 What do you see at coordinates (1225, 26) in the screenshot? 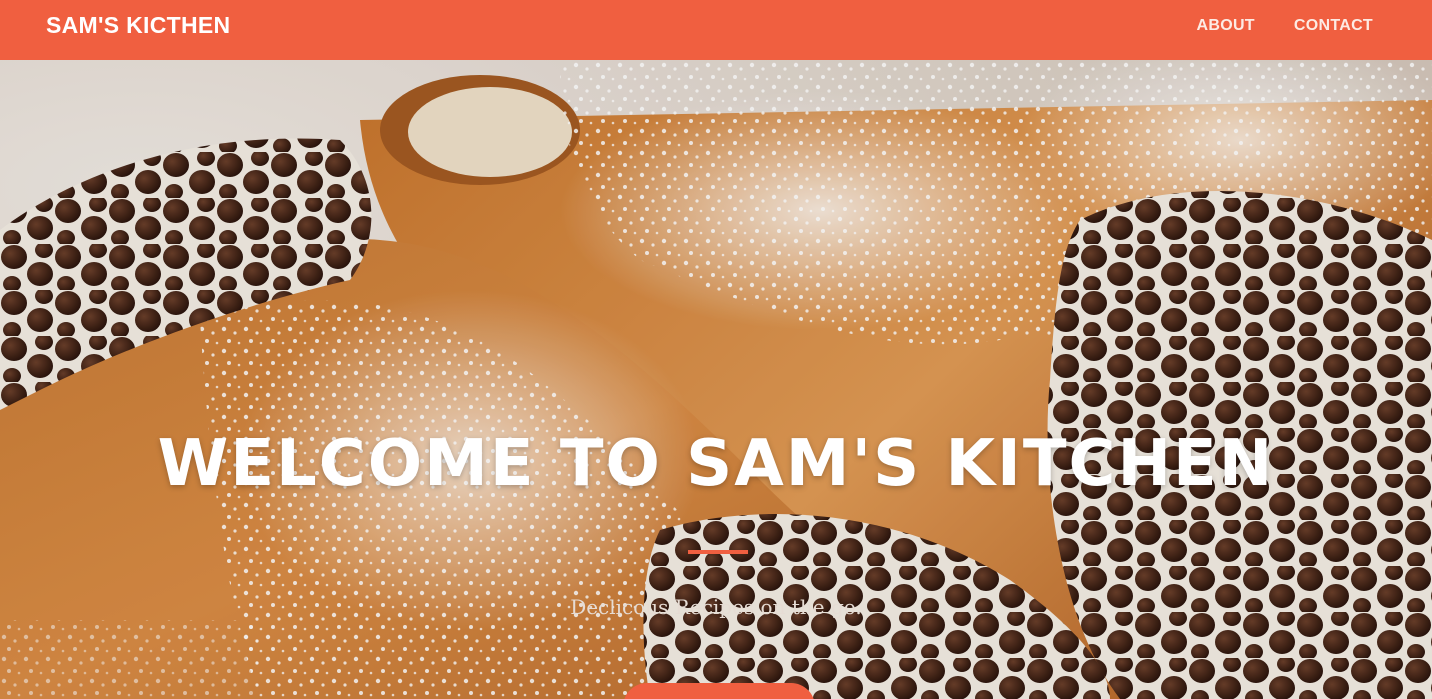
I see `nav-link-about: ABOUT` at bounding box center [1225, 26].